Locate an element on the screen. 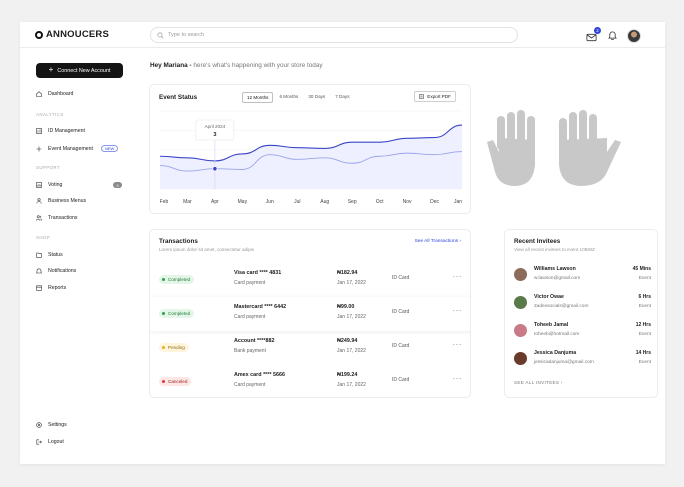 The width and height of the screenshot is (684, 487). message-count-badge: 2 is located at coordinates (597, 30).